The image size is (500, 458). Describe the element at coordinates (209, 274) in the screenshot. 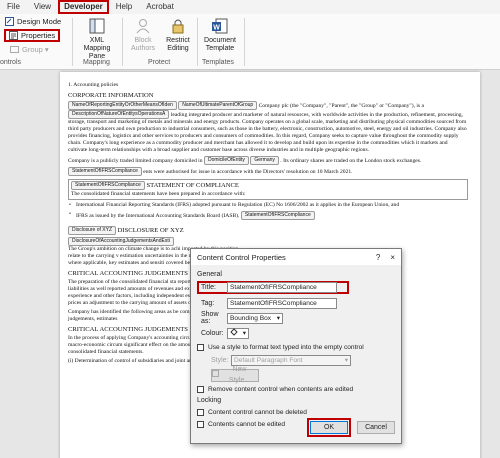

I see `general-section-label: General` at that location.